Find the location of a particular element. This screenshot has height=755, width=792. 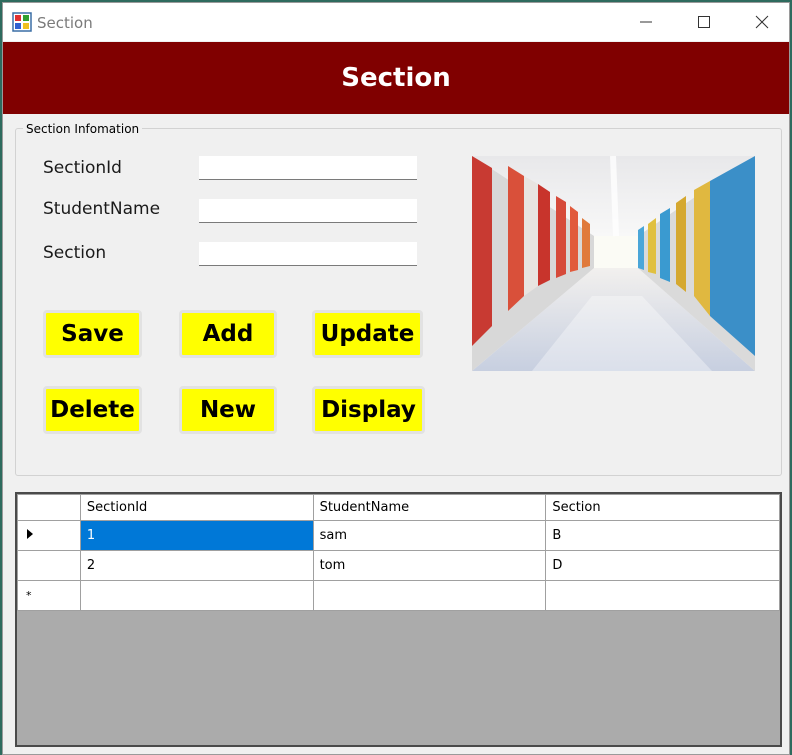

grid-cell-sectionid: 1 is located at coordinates (196, 535).